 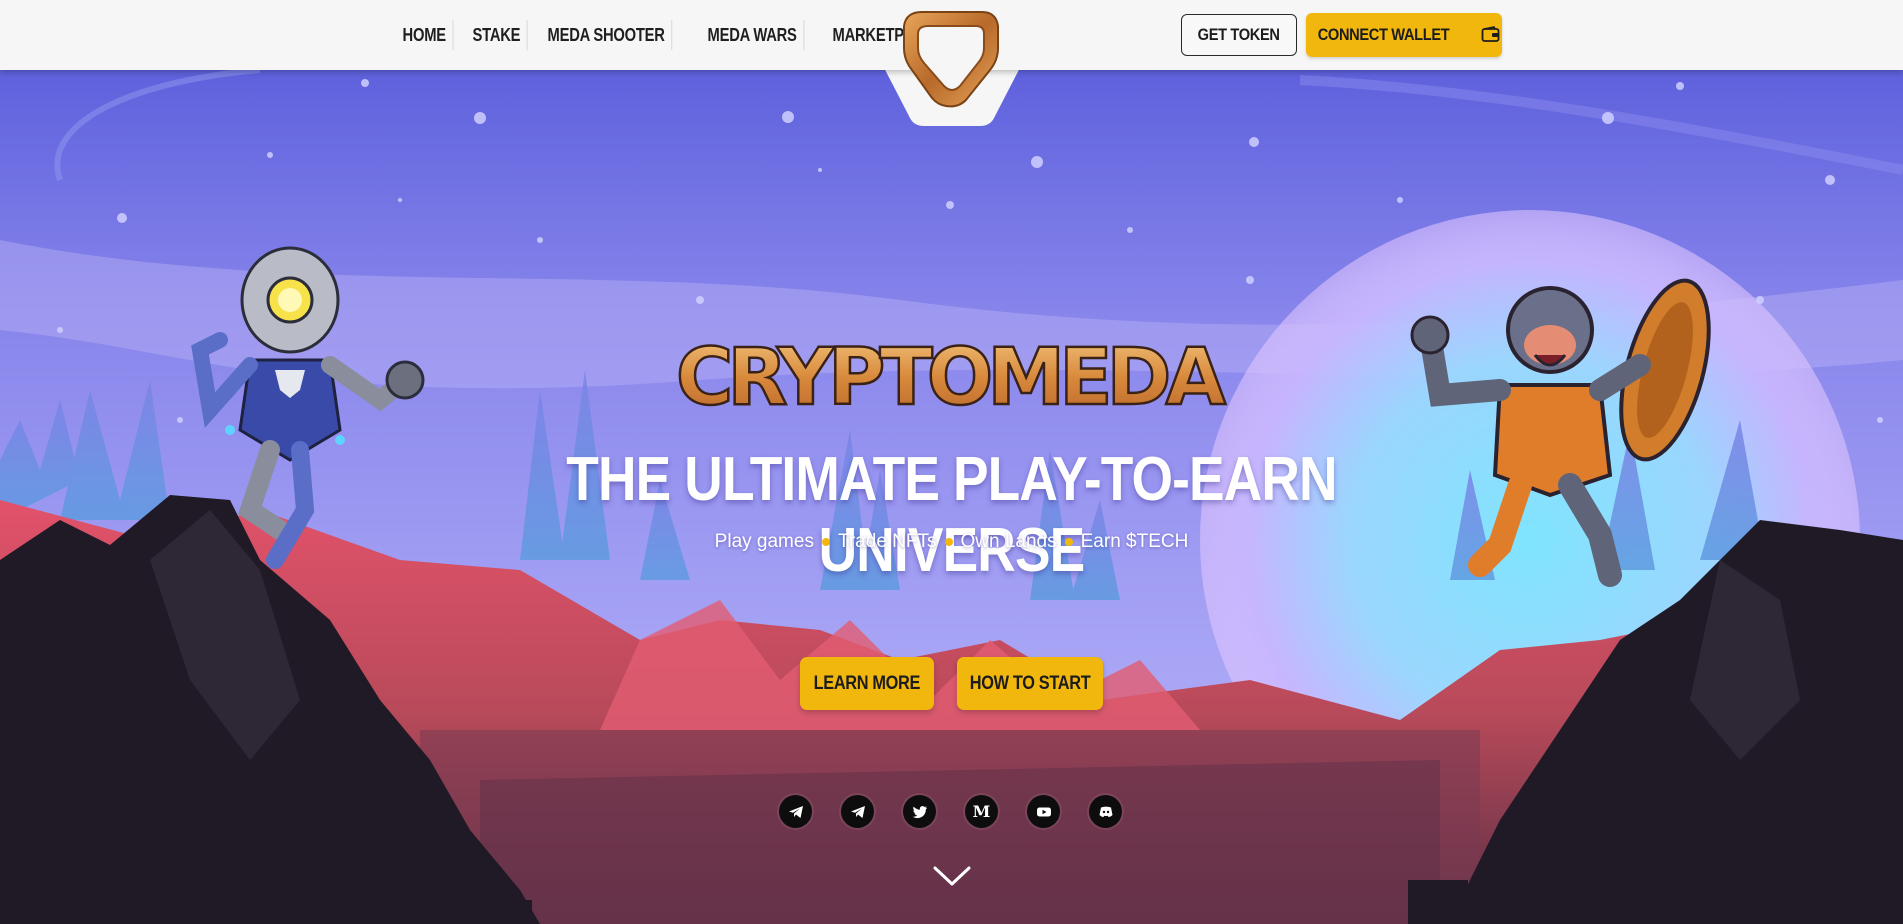 I want to click on get-token-button: GET TOKEN, so click(x=1239, y=35).